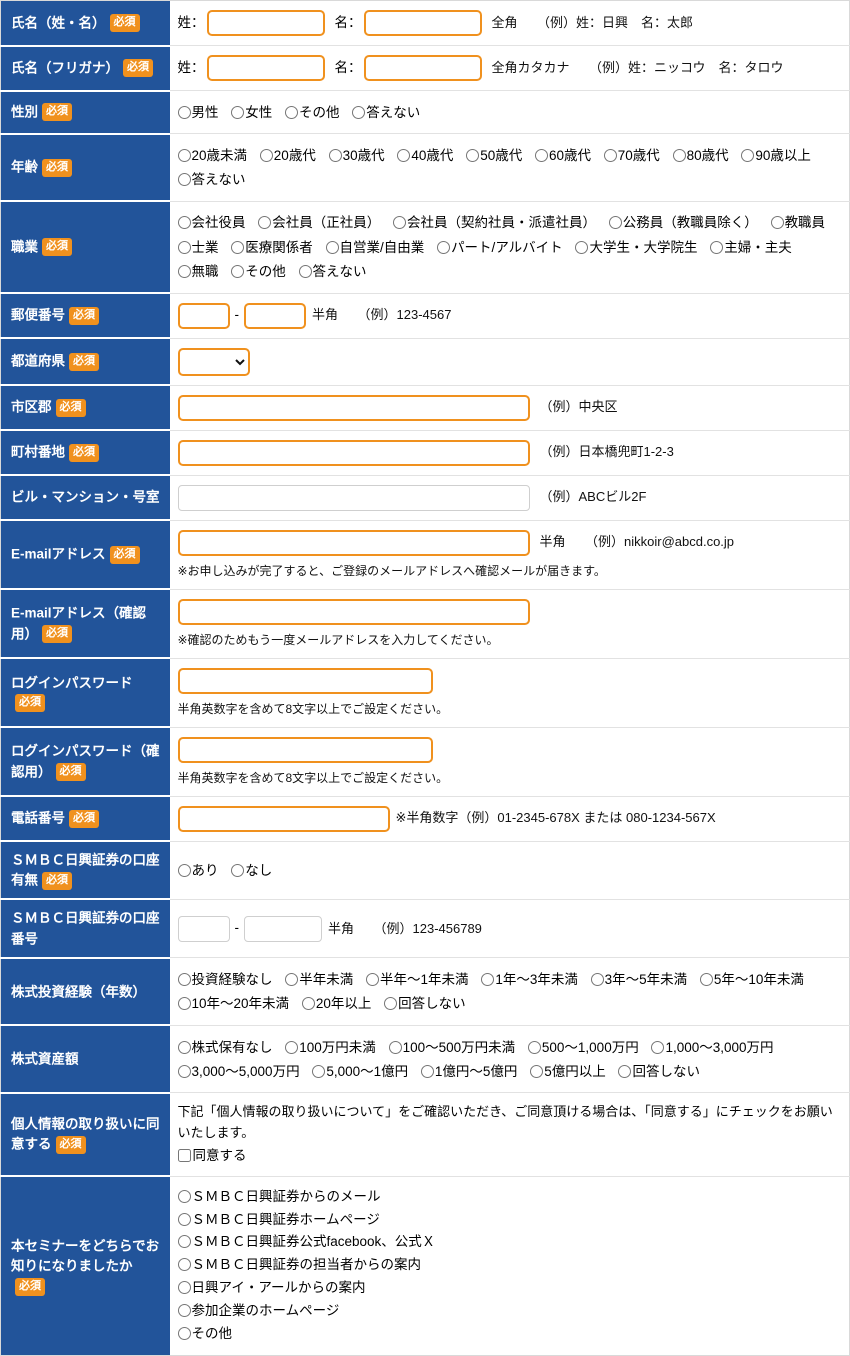  I want to click on age-option: 90歳以上, so click(776, 156).